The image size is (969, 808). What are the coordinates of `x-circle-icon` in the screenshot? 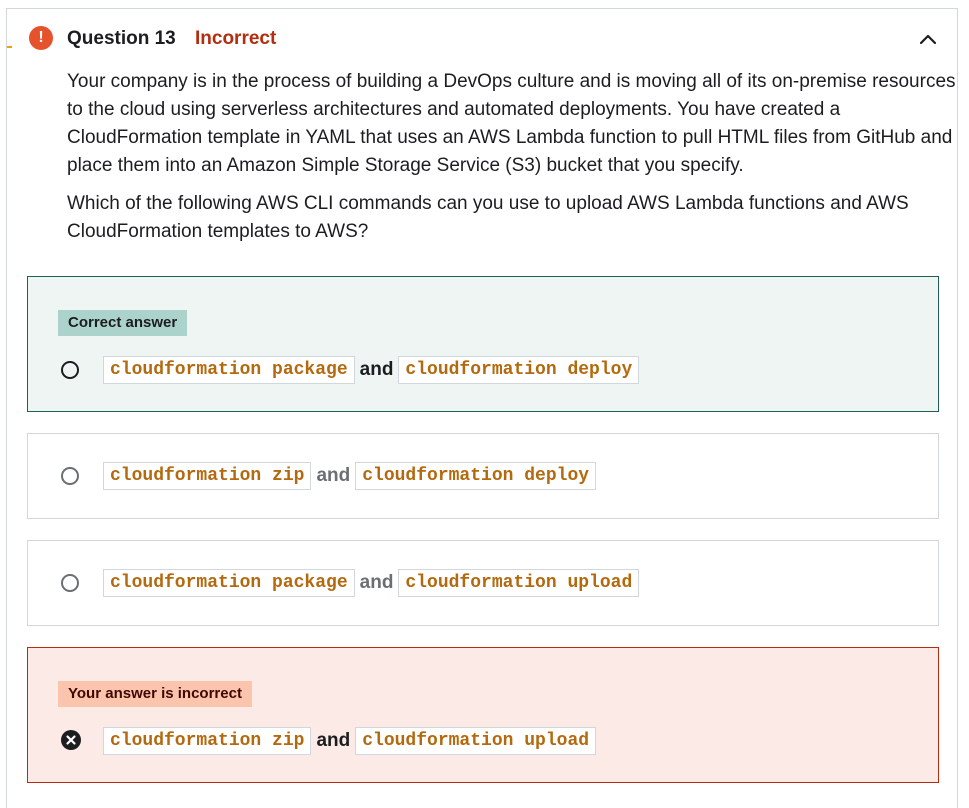 It's located at (71, 740).